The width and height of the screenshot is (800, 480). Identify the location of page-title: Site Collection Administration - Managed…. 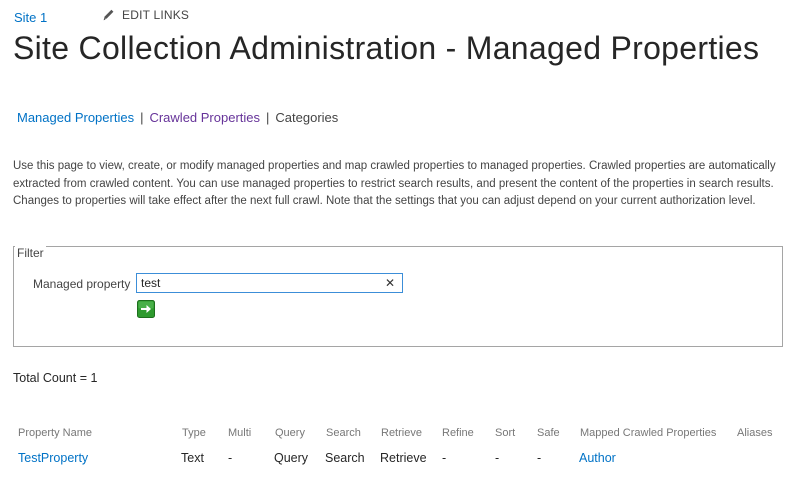
(386, 48).